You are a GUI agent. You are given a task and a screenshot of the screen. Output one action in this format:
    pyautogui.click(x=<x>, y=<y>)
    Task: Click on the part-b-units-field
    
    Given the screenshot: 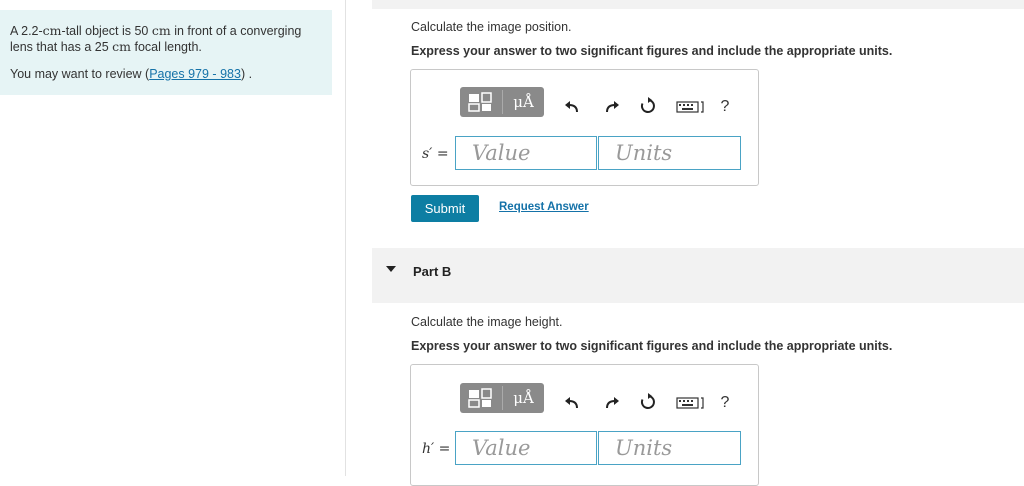 What is the action you would take?
    pyautogui.click(x=669, y=448)
    